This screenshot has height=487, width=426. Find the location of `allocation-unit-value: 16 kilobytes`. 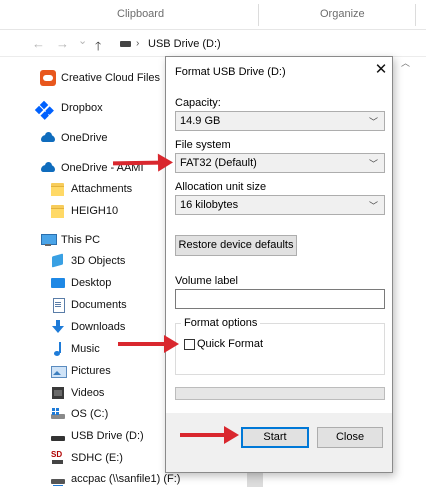

allocation-unit-value: 16 kilobytes is located at coordinates (209, 205).